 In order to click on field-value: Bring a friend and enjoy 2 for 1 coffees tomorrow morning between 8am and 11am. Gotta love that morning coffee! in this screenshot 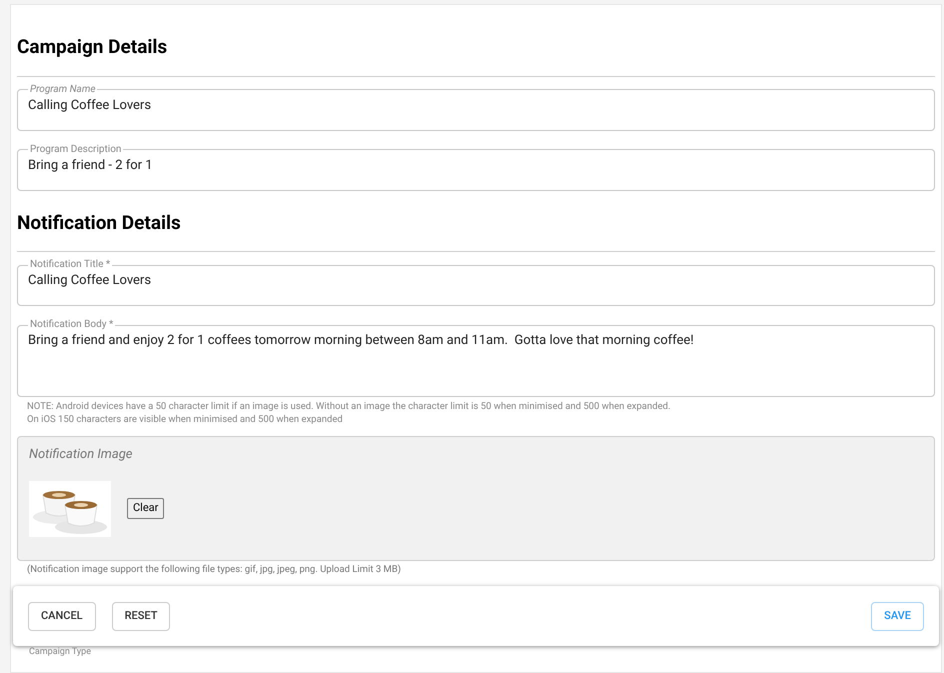, I will do `click(361, 340)`.